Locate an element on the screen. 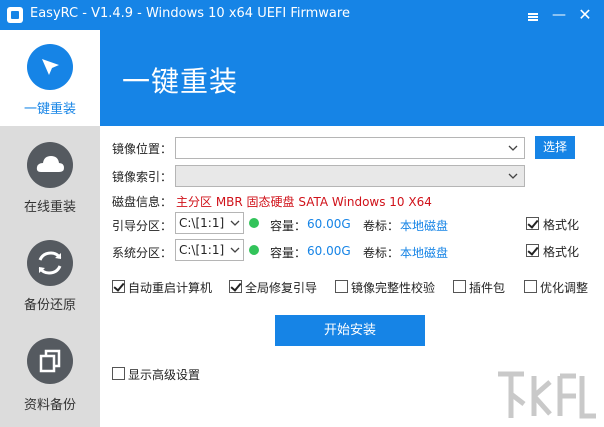 Image resolution: width=604 pixels, height=427 pixels. cloud-icon is located at coordinates (50, 165).